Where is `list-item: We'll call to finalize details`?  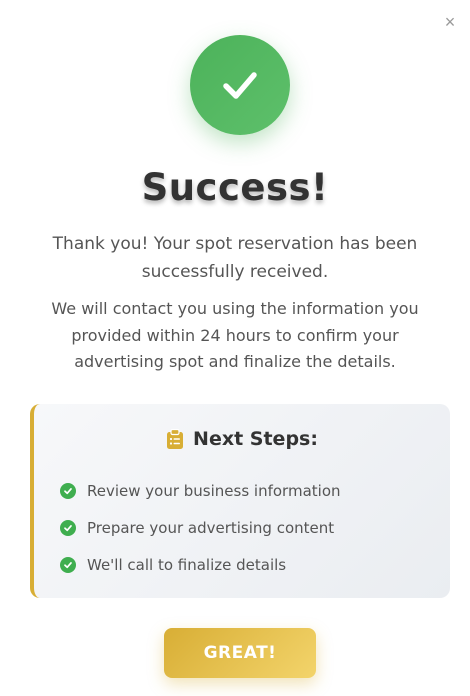 list-item: We'll call to finalize details is located at coordinates (200, 564).